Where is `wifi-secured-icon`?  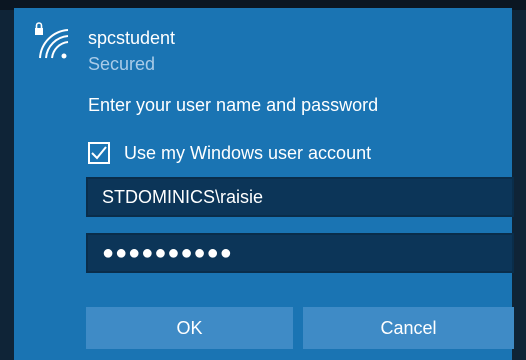 wifi-secured-icon is located at coordinates (52, 40).